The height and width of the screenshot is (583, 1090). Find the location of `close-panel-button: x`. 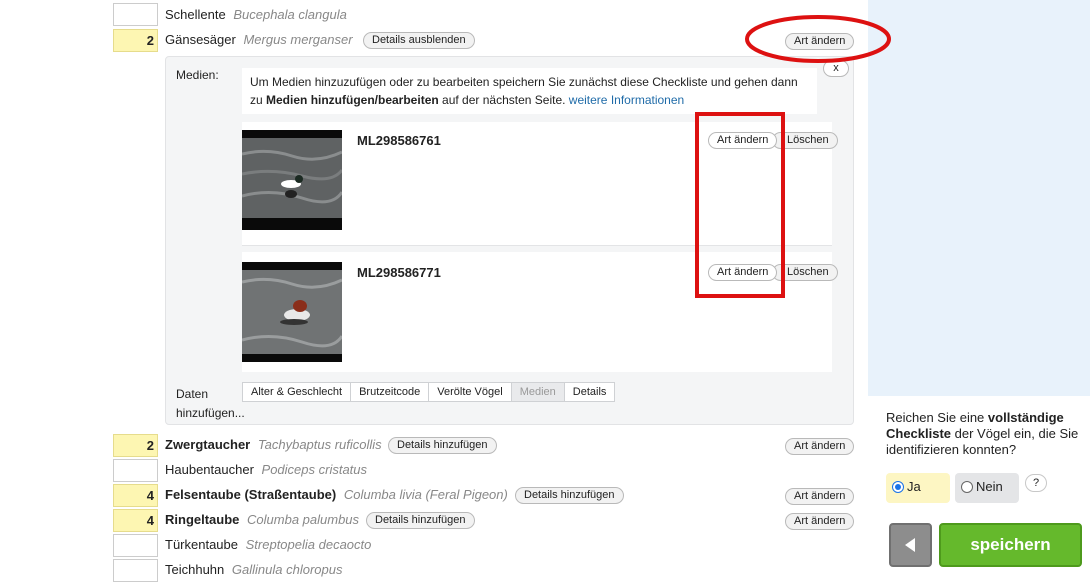

close-panel-button: x is located at coordinates (836, 68).